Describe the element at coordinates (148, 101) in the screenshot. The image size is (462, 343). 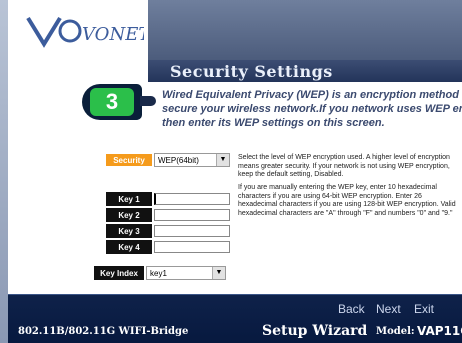
I see `pen-icon` at that location.